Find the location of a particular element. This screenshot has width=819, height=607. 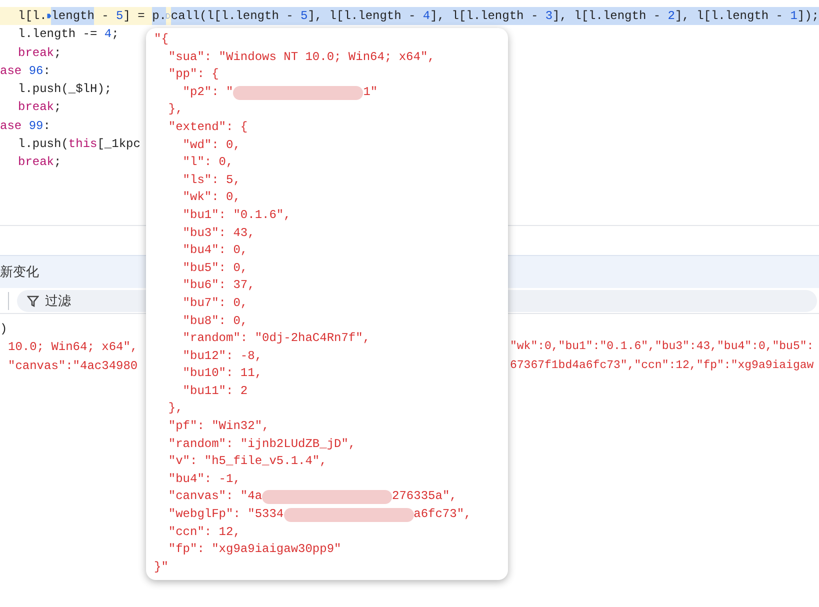

json-text: "bu10": 11, is located at coordinates (222, 373).